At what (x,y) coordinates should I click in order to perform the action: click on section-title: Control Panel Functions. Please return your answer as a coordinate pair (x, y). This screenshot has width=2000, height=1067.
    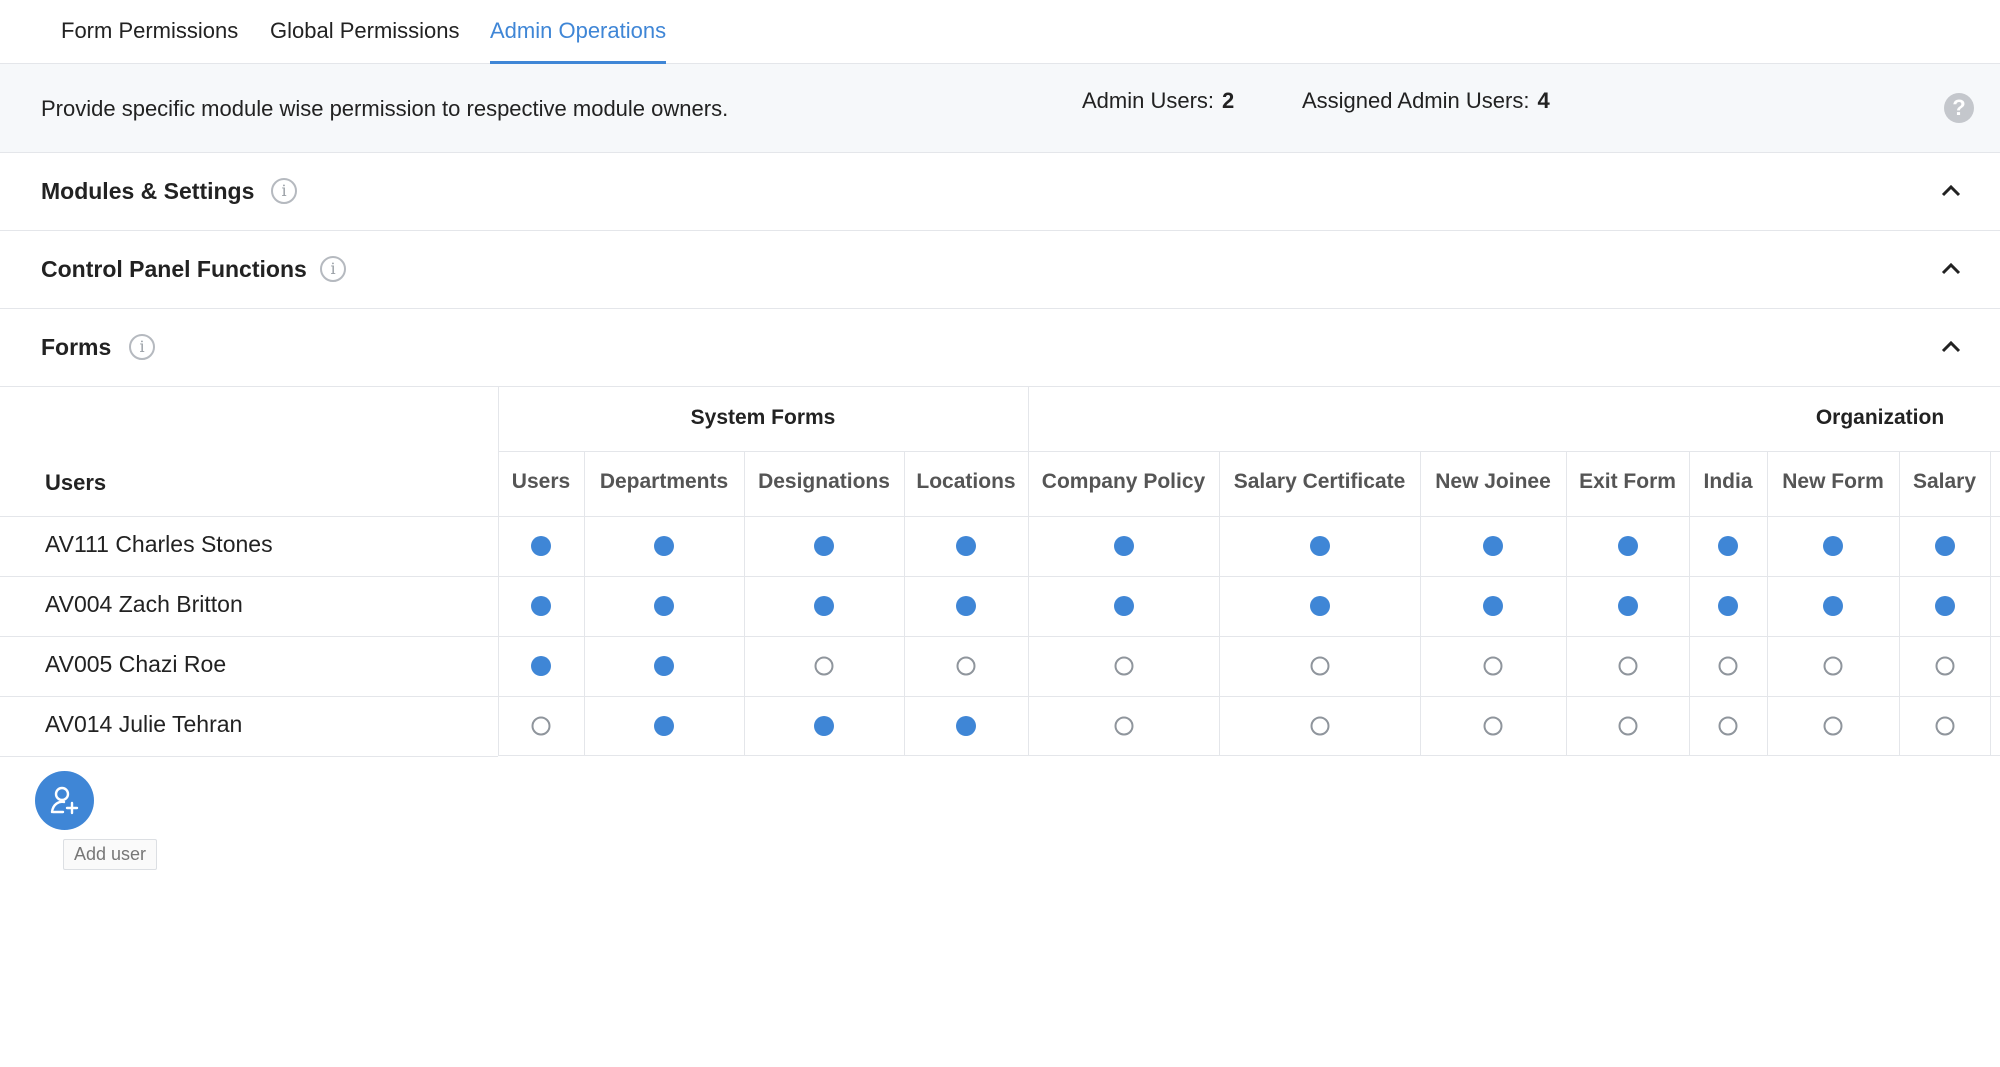
    Looking at the image, I should click on (174, 269).